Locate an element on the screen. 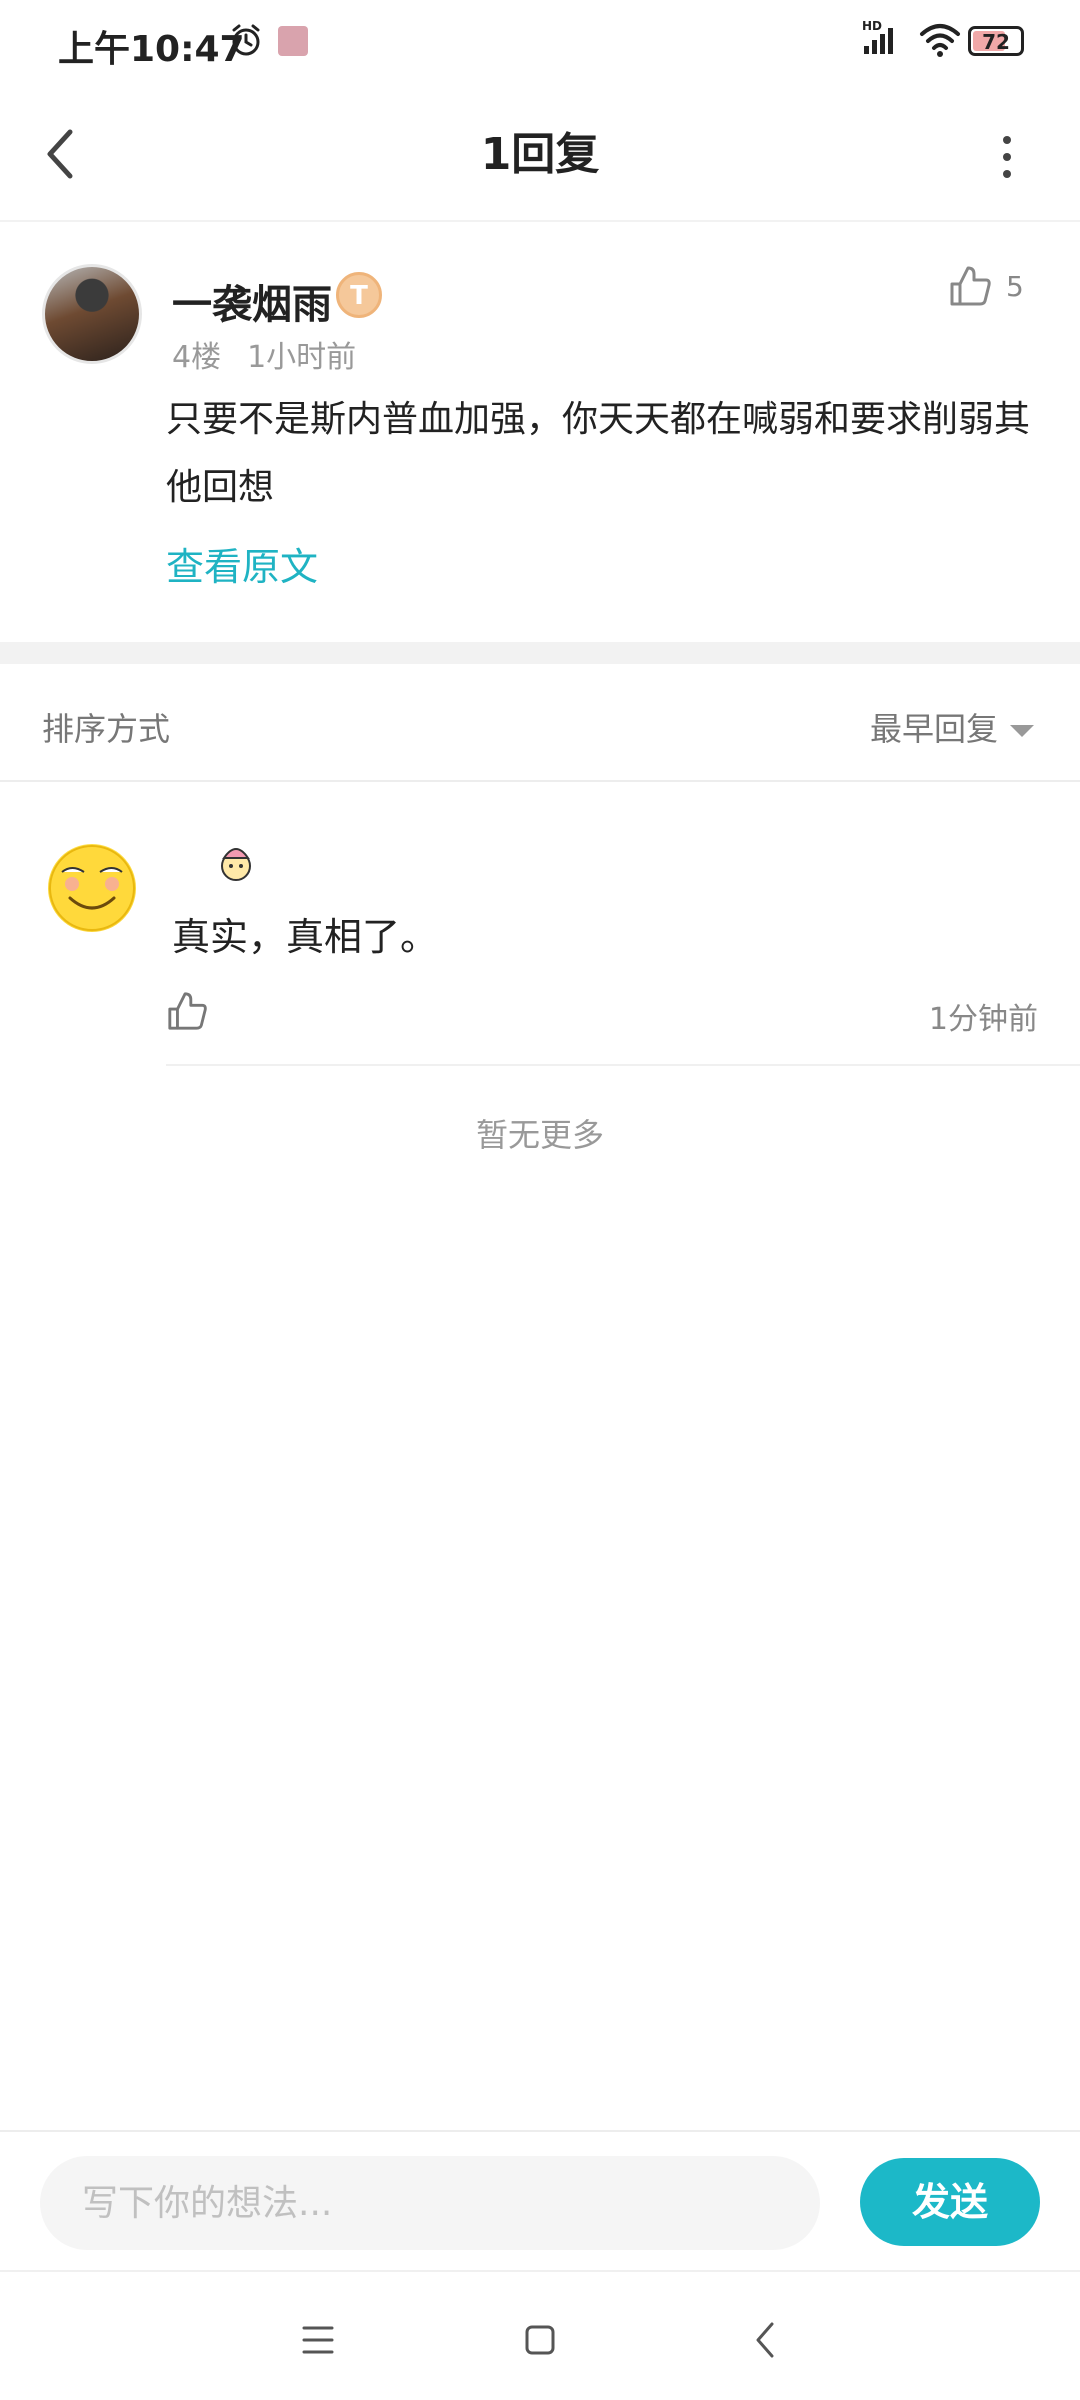 The width and height of the screenshot is (1080, 2400). wifi-icon is located at coordinates (940, 40).